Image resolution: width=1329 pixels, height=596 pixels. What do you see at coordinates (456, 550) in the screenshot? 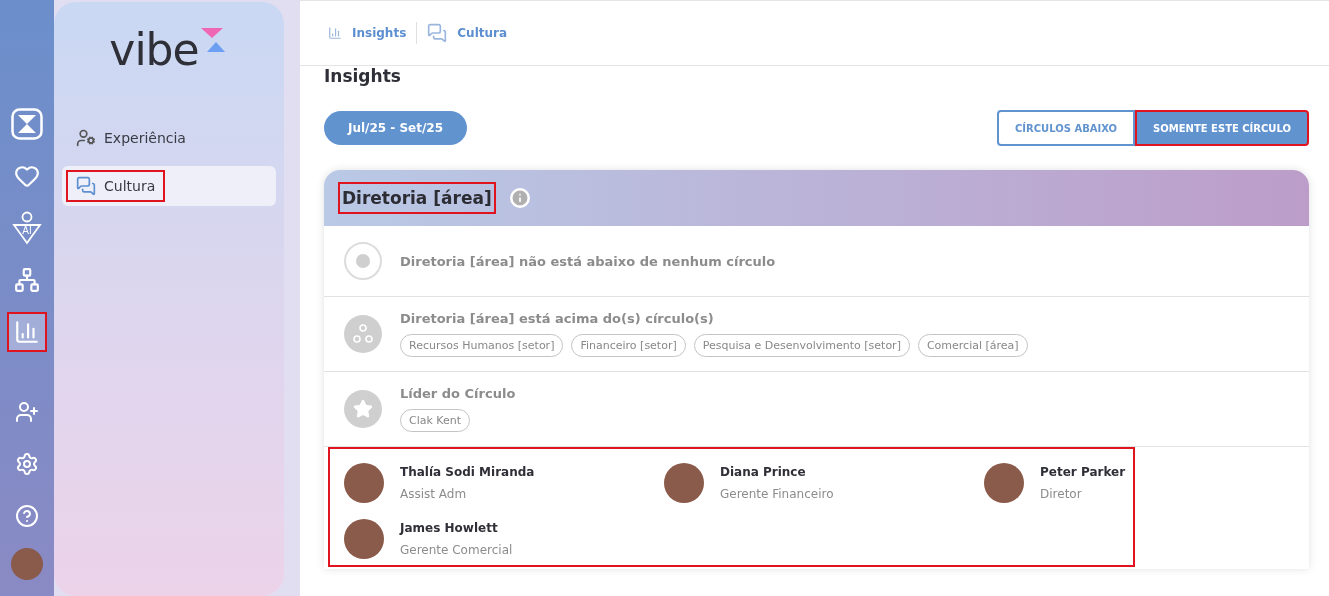
I see `member-role: Gerente Comercial` at bounding box center [456, 550].